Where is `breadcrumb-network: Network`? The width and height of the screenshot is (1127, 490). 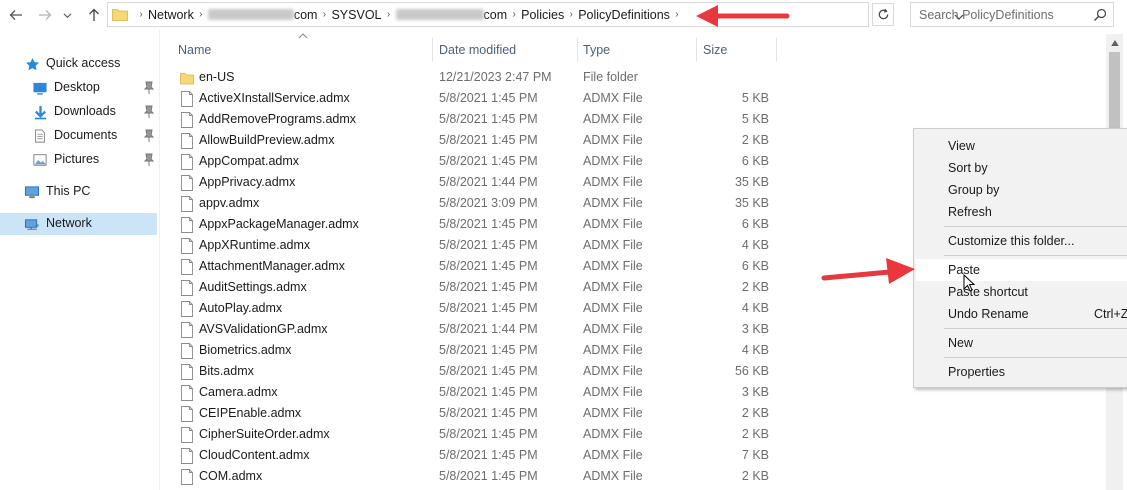 breadcrumb-network: Network is located at coordinates (171, 15).